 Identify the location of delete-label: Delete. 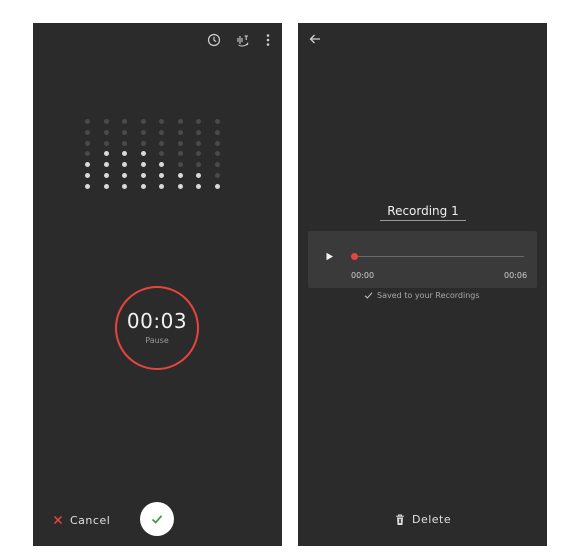
(432, 519).